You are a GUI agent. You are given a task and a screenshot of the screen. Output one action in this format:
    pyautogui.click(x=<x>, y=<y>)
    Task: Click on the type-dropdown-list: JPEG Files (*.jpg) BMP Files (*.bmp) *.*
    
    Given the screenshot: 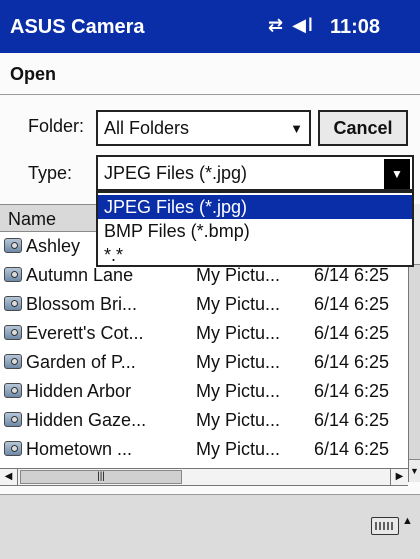 What is the action you would take?
    pyautogui.click(x=255, y=229)
    